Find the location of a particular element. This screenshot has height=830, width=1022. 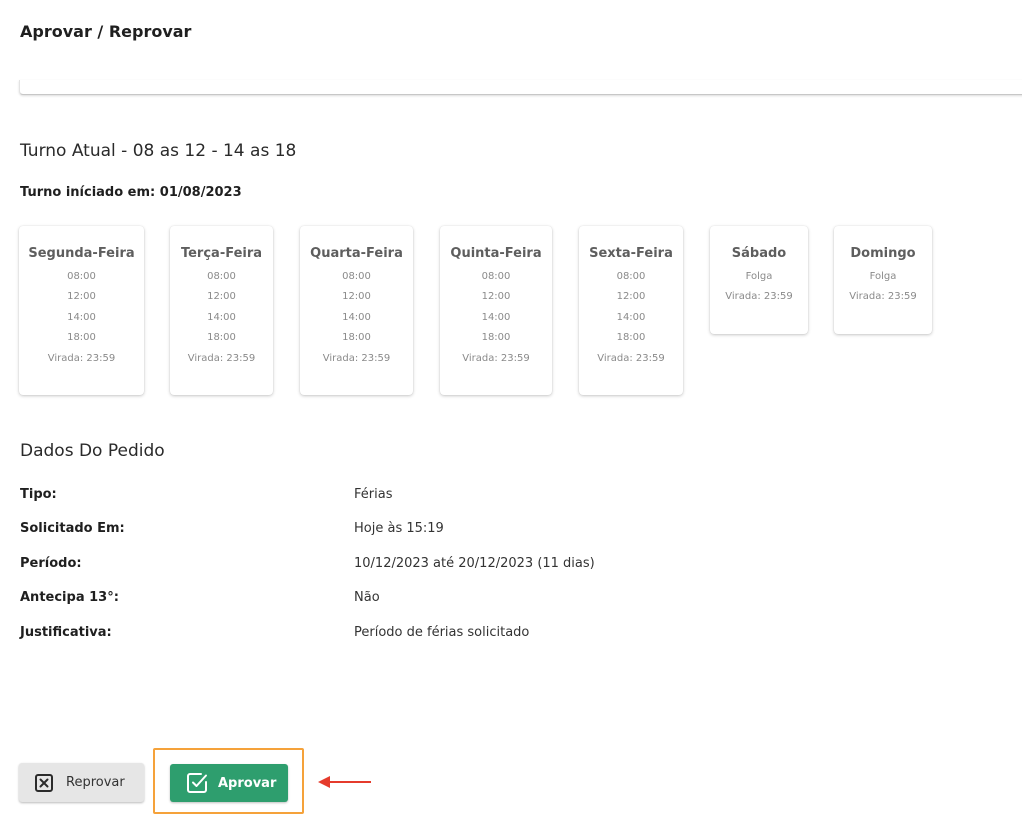

field-value: Período de férias solicitado is located at coordinates (442, 632).